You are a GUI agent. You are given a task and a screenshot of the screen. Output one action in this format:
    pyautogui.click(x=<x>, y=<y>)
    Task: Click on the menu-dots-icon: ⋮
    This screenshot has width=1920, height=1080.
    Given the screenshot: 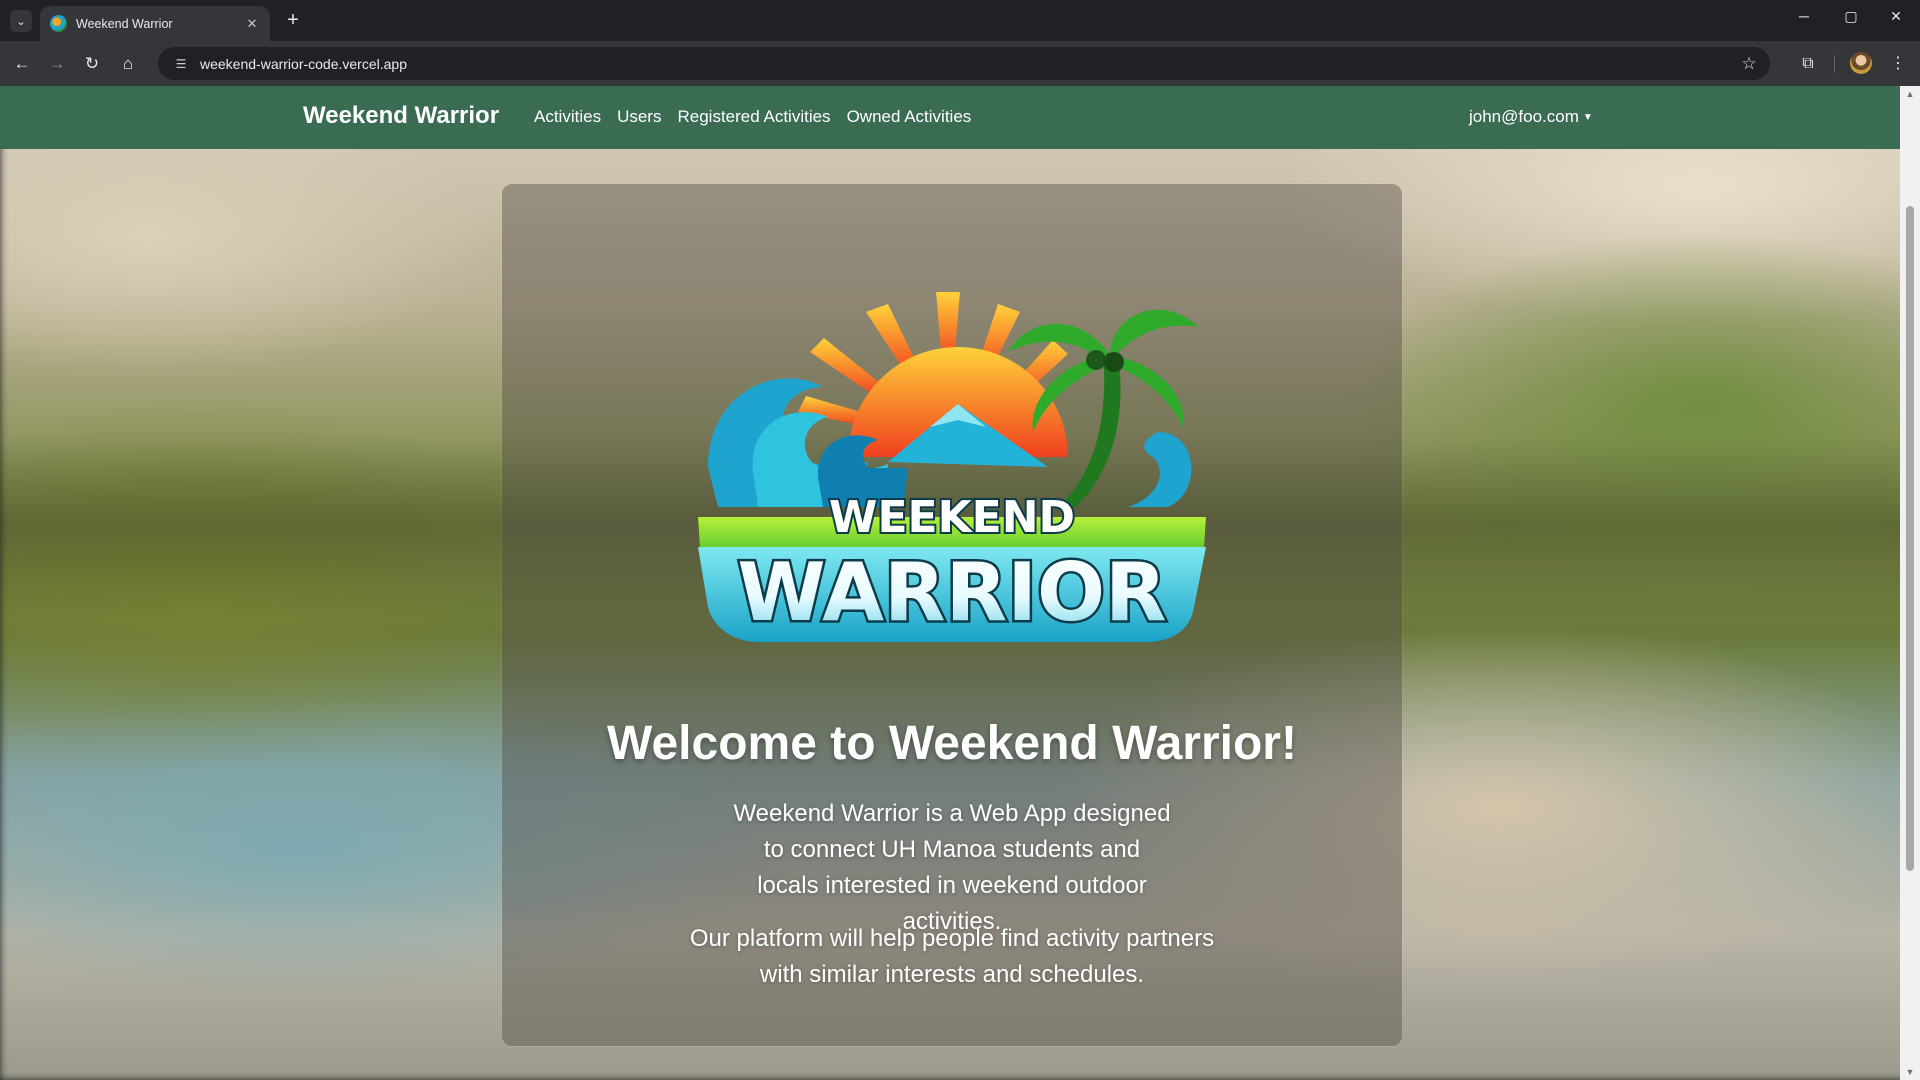 What is the action you would take?
    pyautogui.click(x=1898, y=64)
    